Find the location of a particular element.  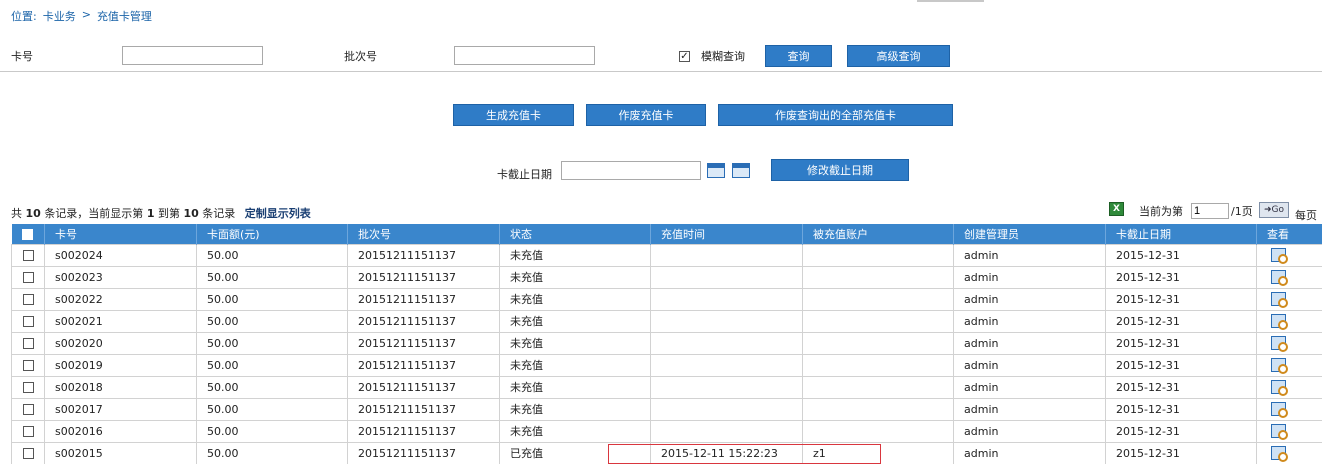

batch-number-input is located at coordinates (524, 55).